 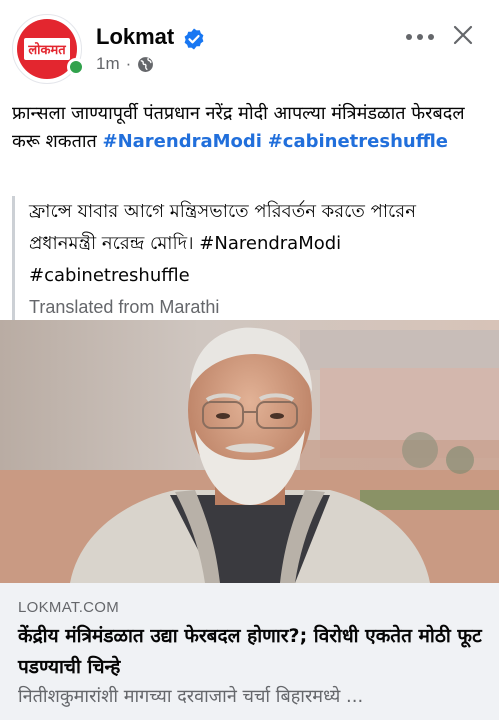 I want to click on more-options-icon, so click(x=420, y=37).